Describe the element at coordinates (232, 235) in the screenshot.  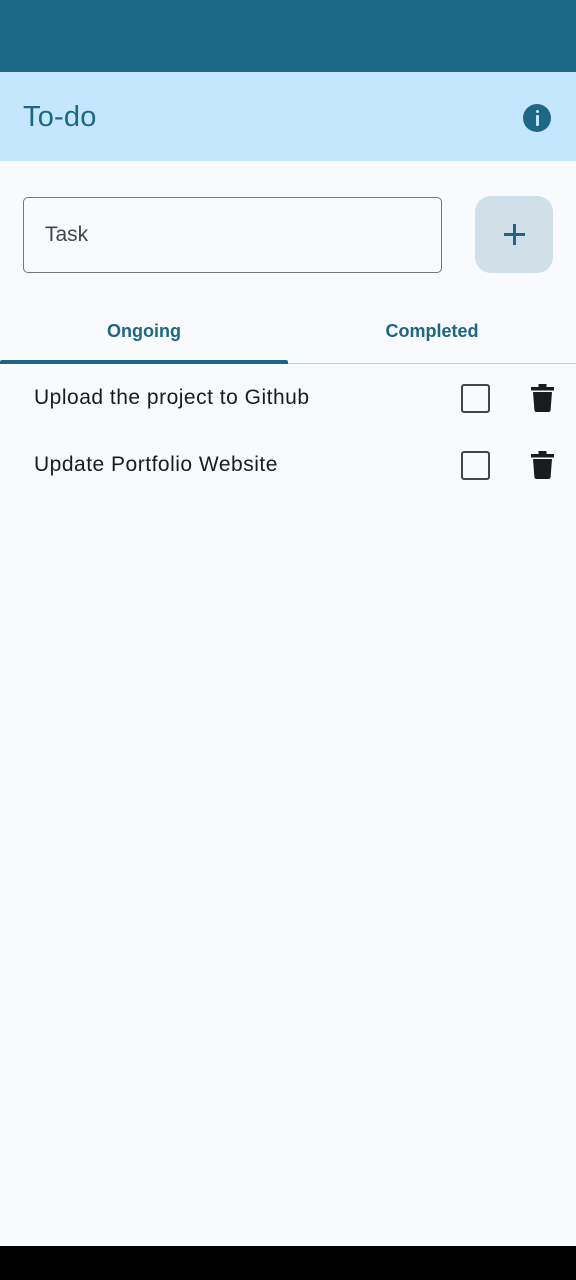
I see `task-input` at that location.